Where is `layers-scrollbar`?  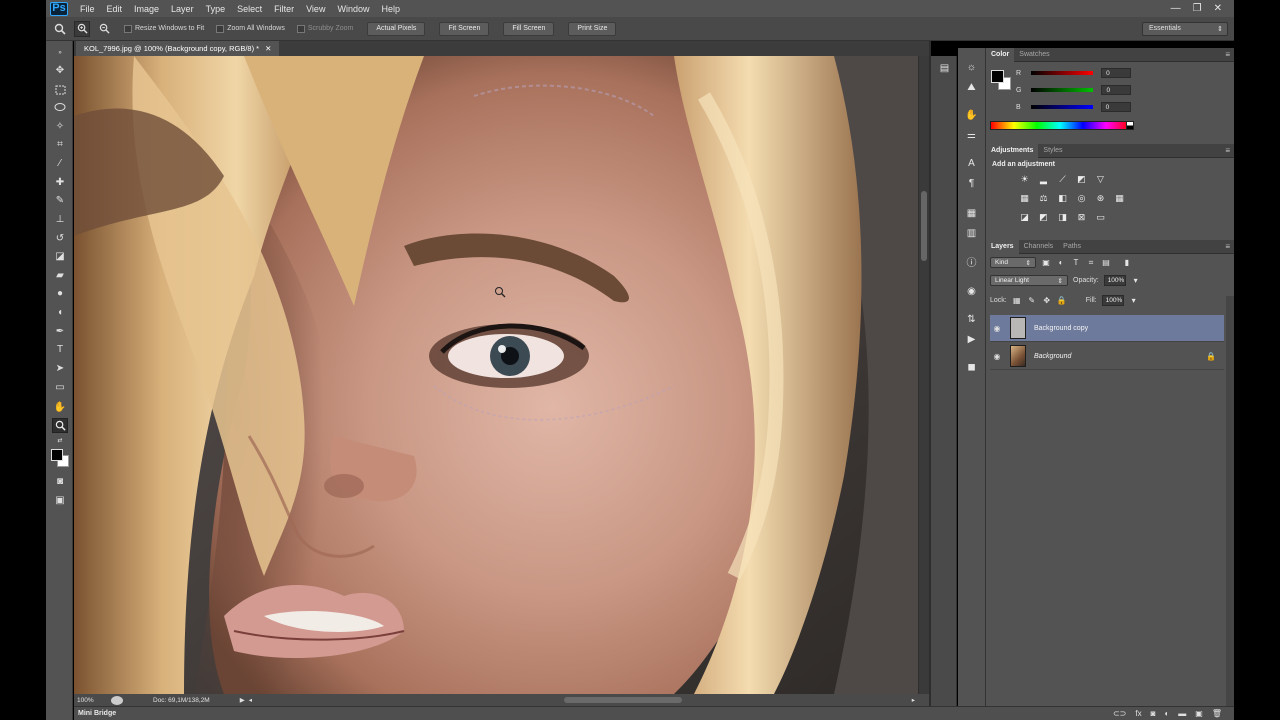
layers-scrollbar is located at coordinates (1230, 501).